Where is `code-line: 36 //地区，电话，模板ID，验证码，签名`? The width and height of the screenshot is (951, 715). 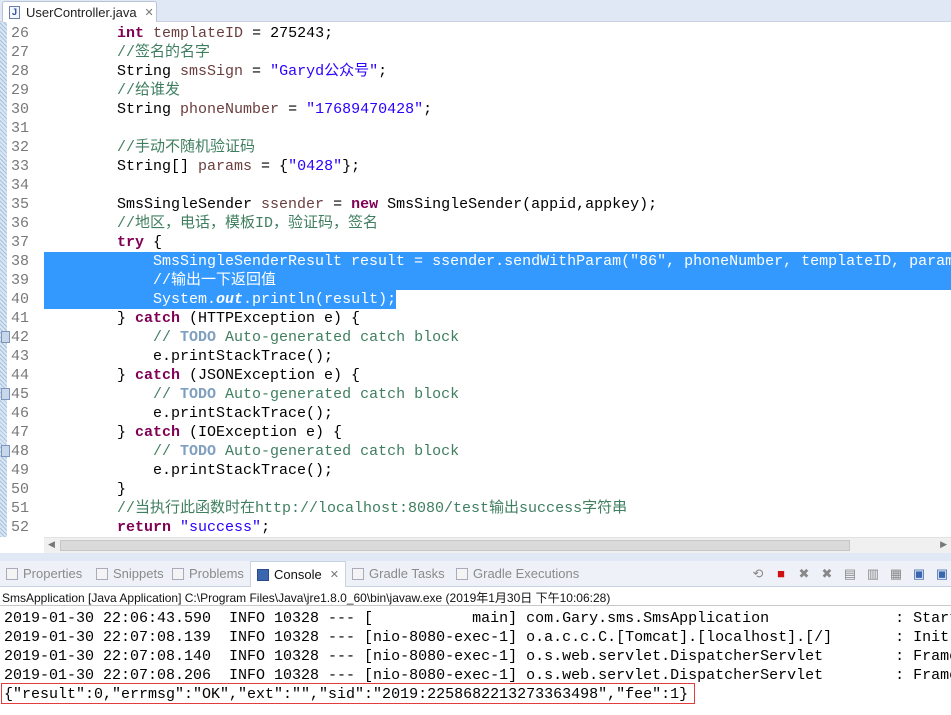
code-line: 36 //地区，电话，模板ID，验证码，签名 is located at coordinates (475, 223).